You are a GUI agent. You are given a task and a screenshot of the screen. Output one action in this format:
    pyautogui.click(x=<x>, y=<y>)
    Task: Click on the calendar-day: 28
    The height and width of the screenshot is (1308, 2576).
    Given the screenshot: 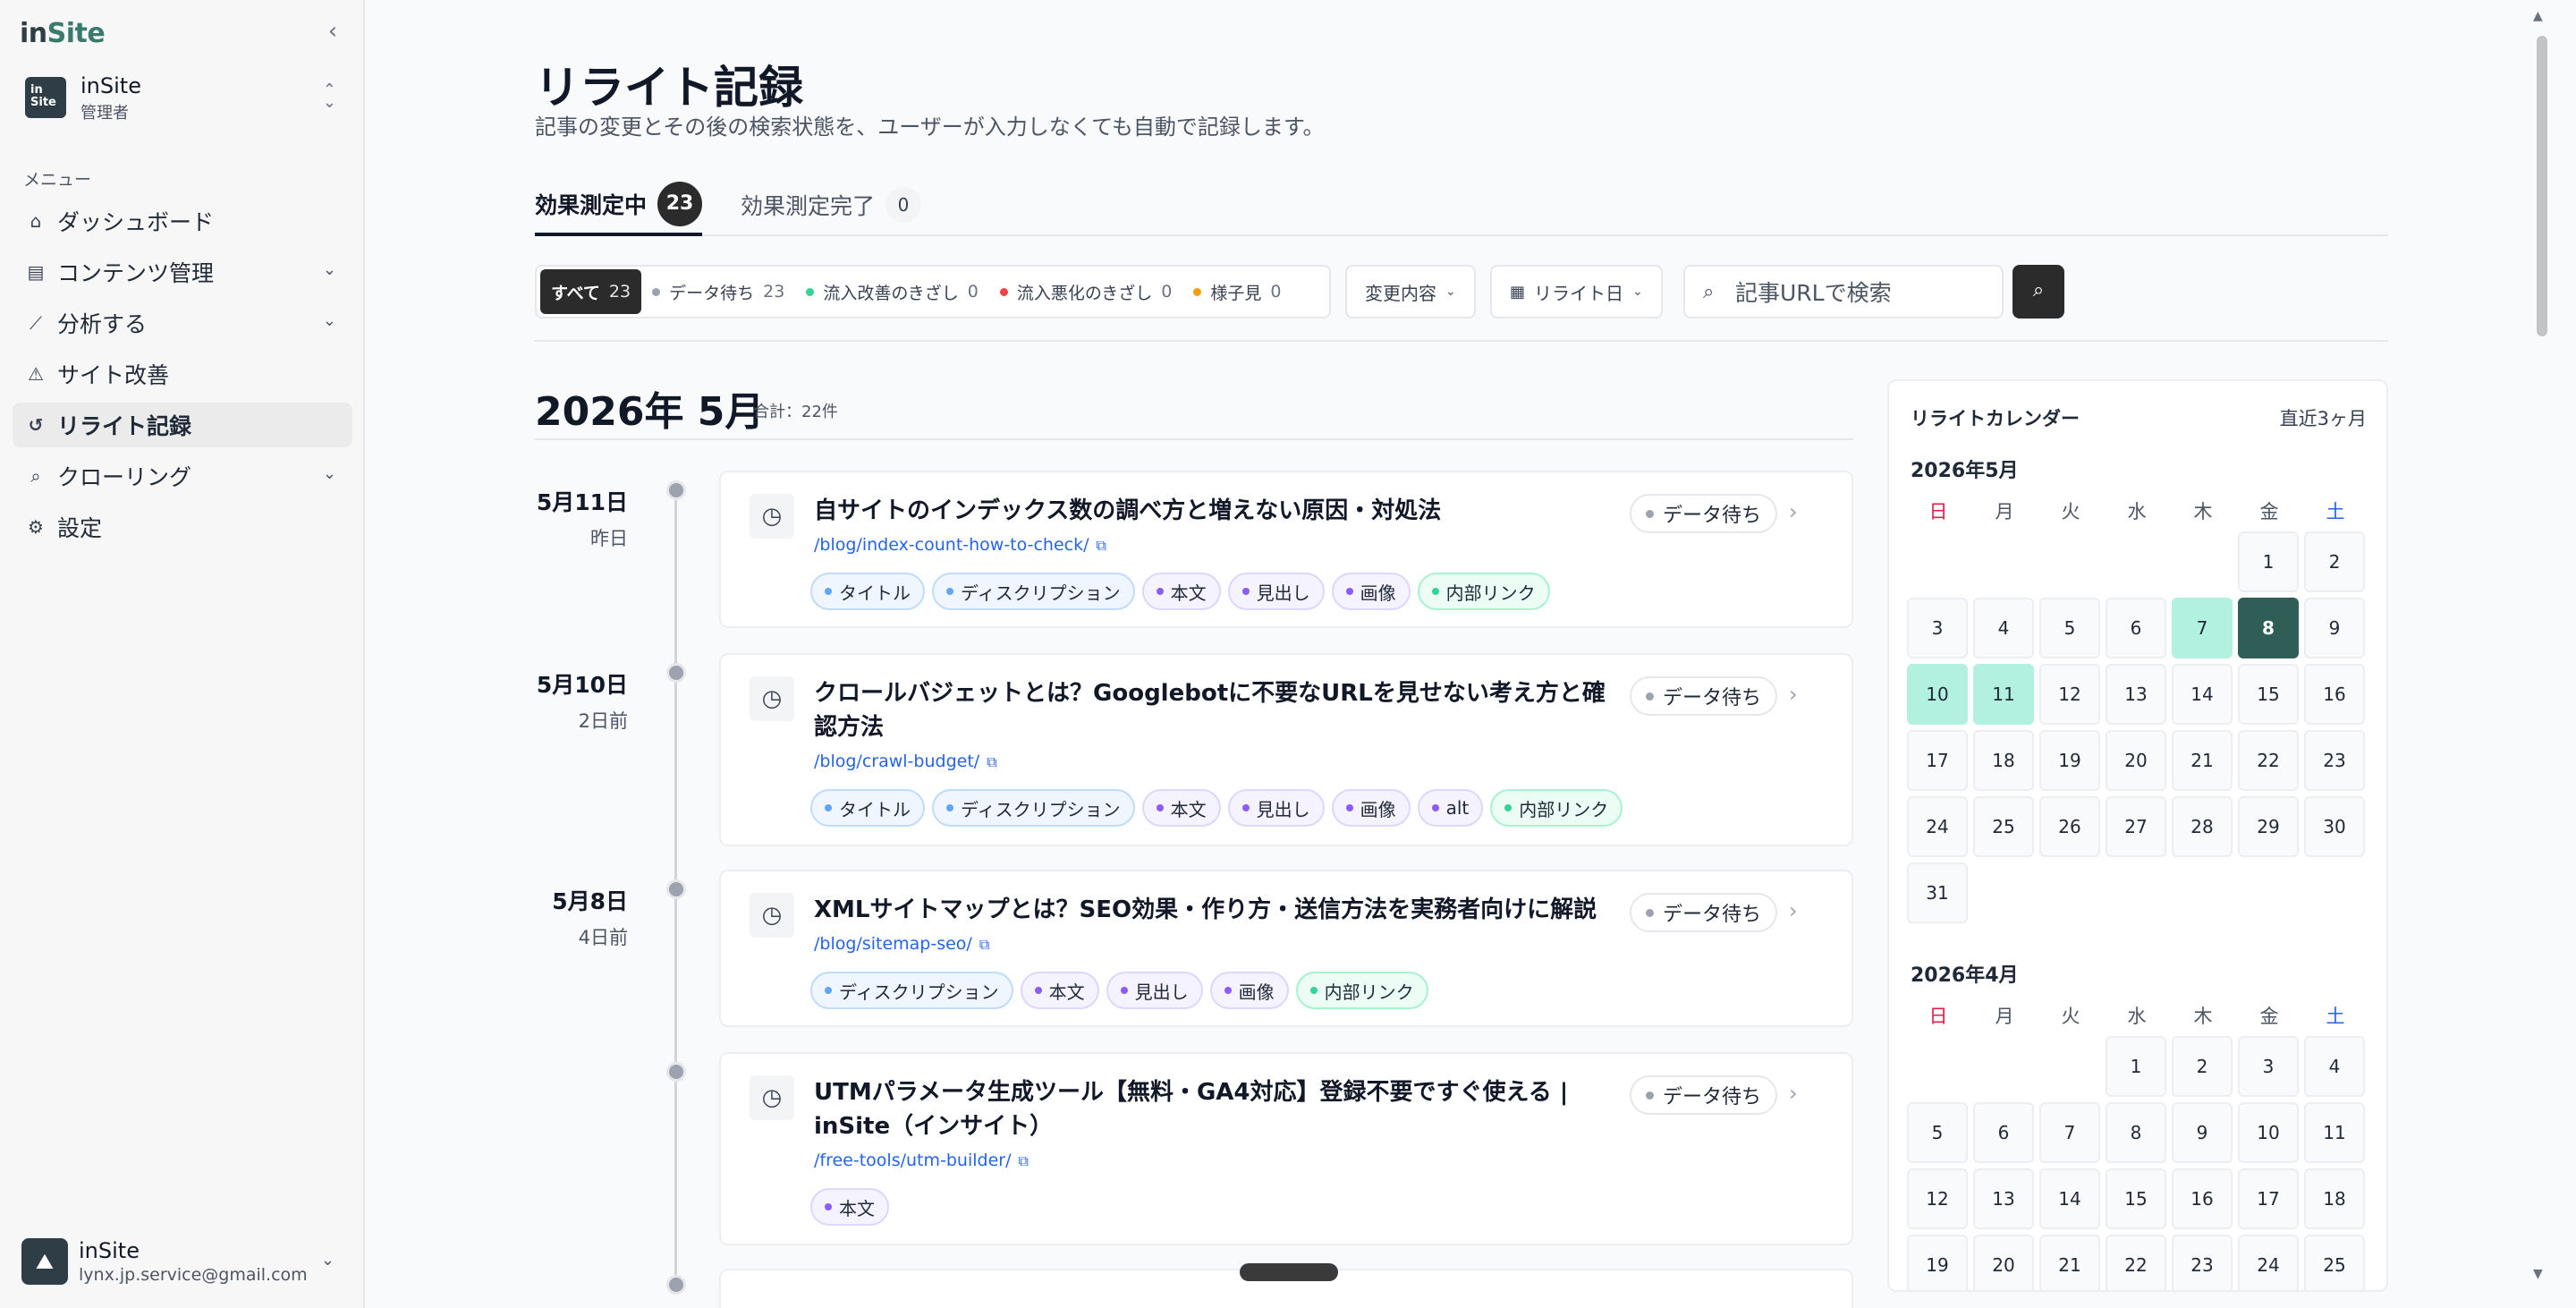 What is the action you would take?
    pyautogui.click(x=2202, y=826)
    